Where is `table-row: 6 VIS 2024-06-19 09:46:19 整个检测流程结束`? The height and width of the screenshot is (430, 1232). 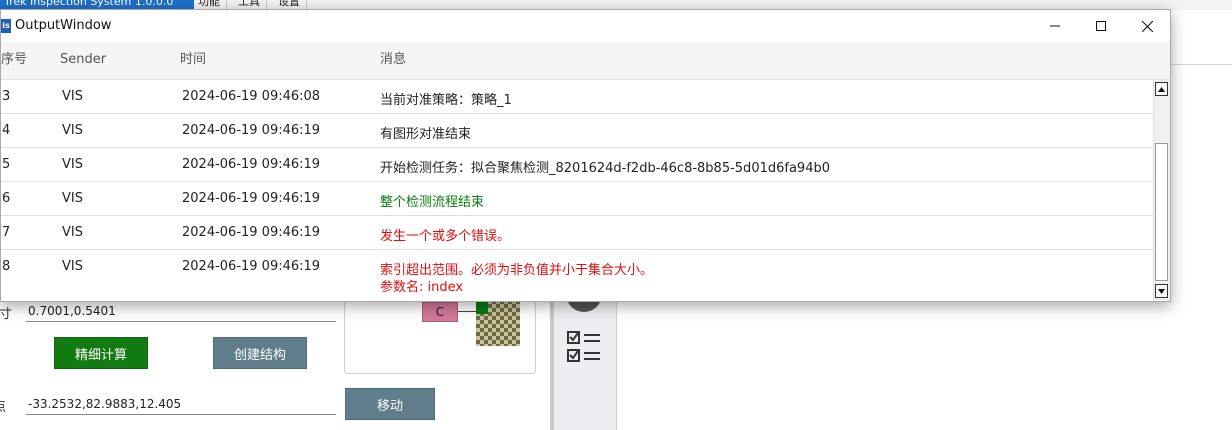 table-row: 6 VIS 2024-06-19 09:46:19 整个检测流程结束 is located at coordinates (577, 199).